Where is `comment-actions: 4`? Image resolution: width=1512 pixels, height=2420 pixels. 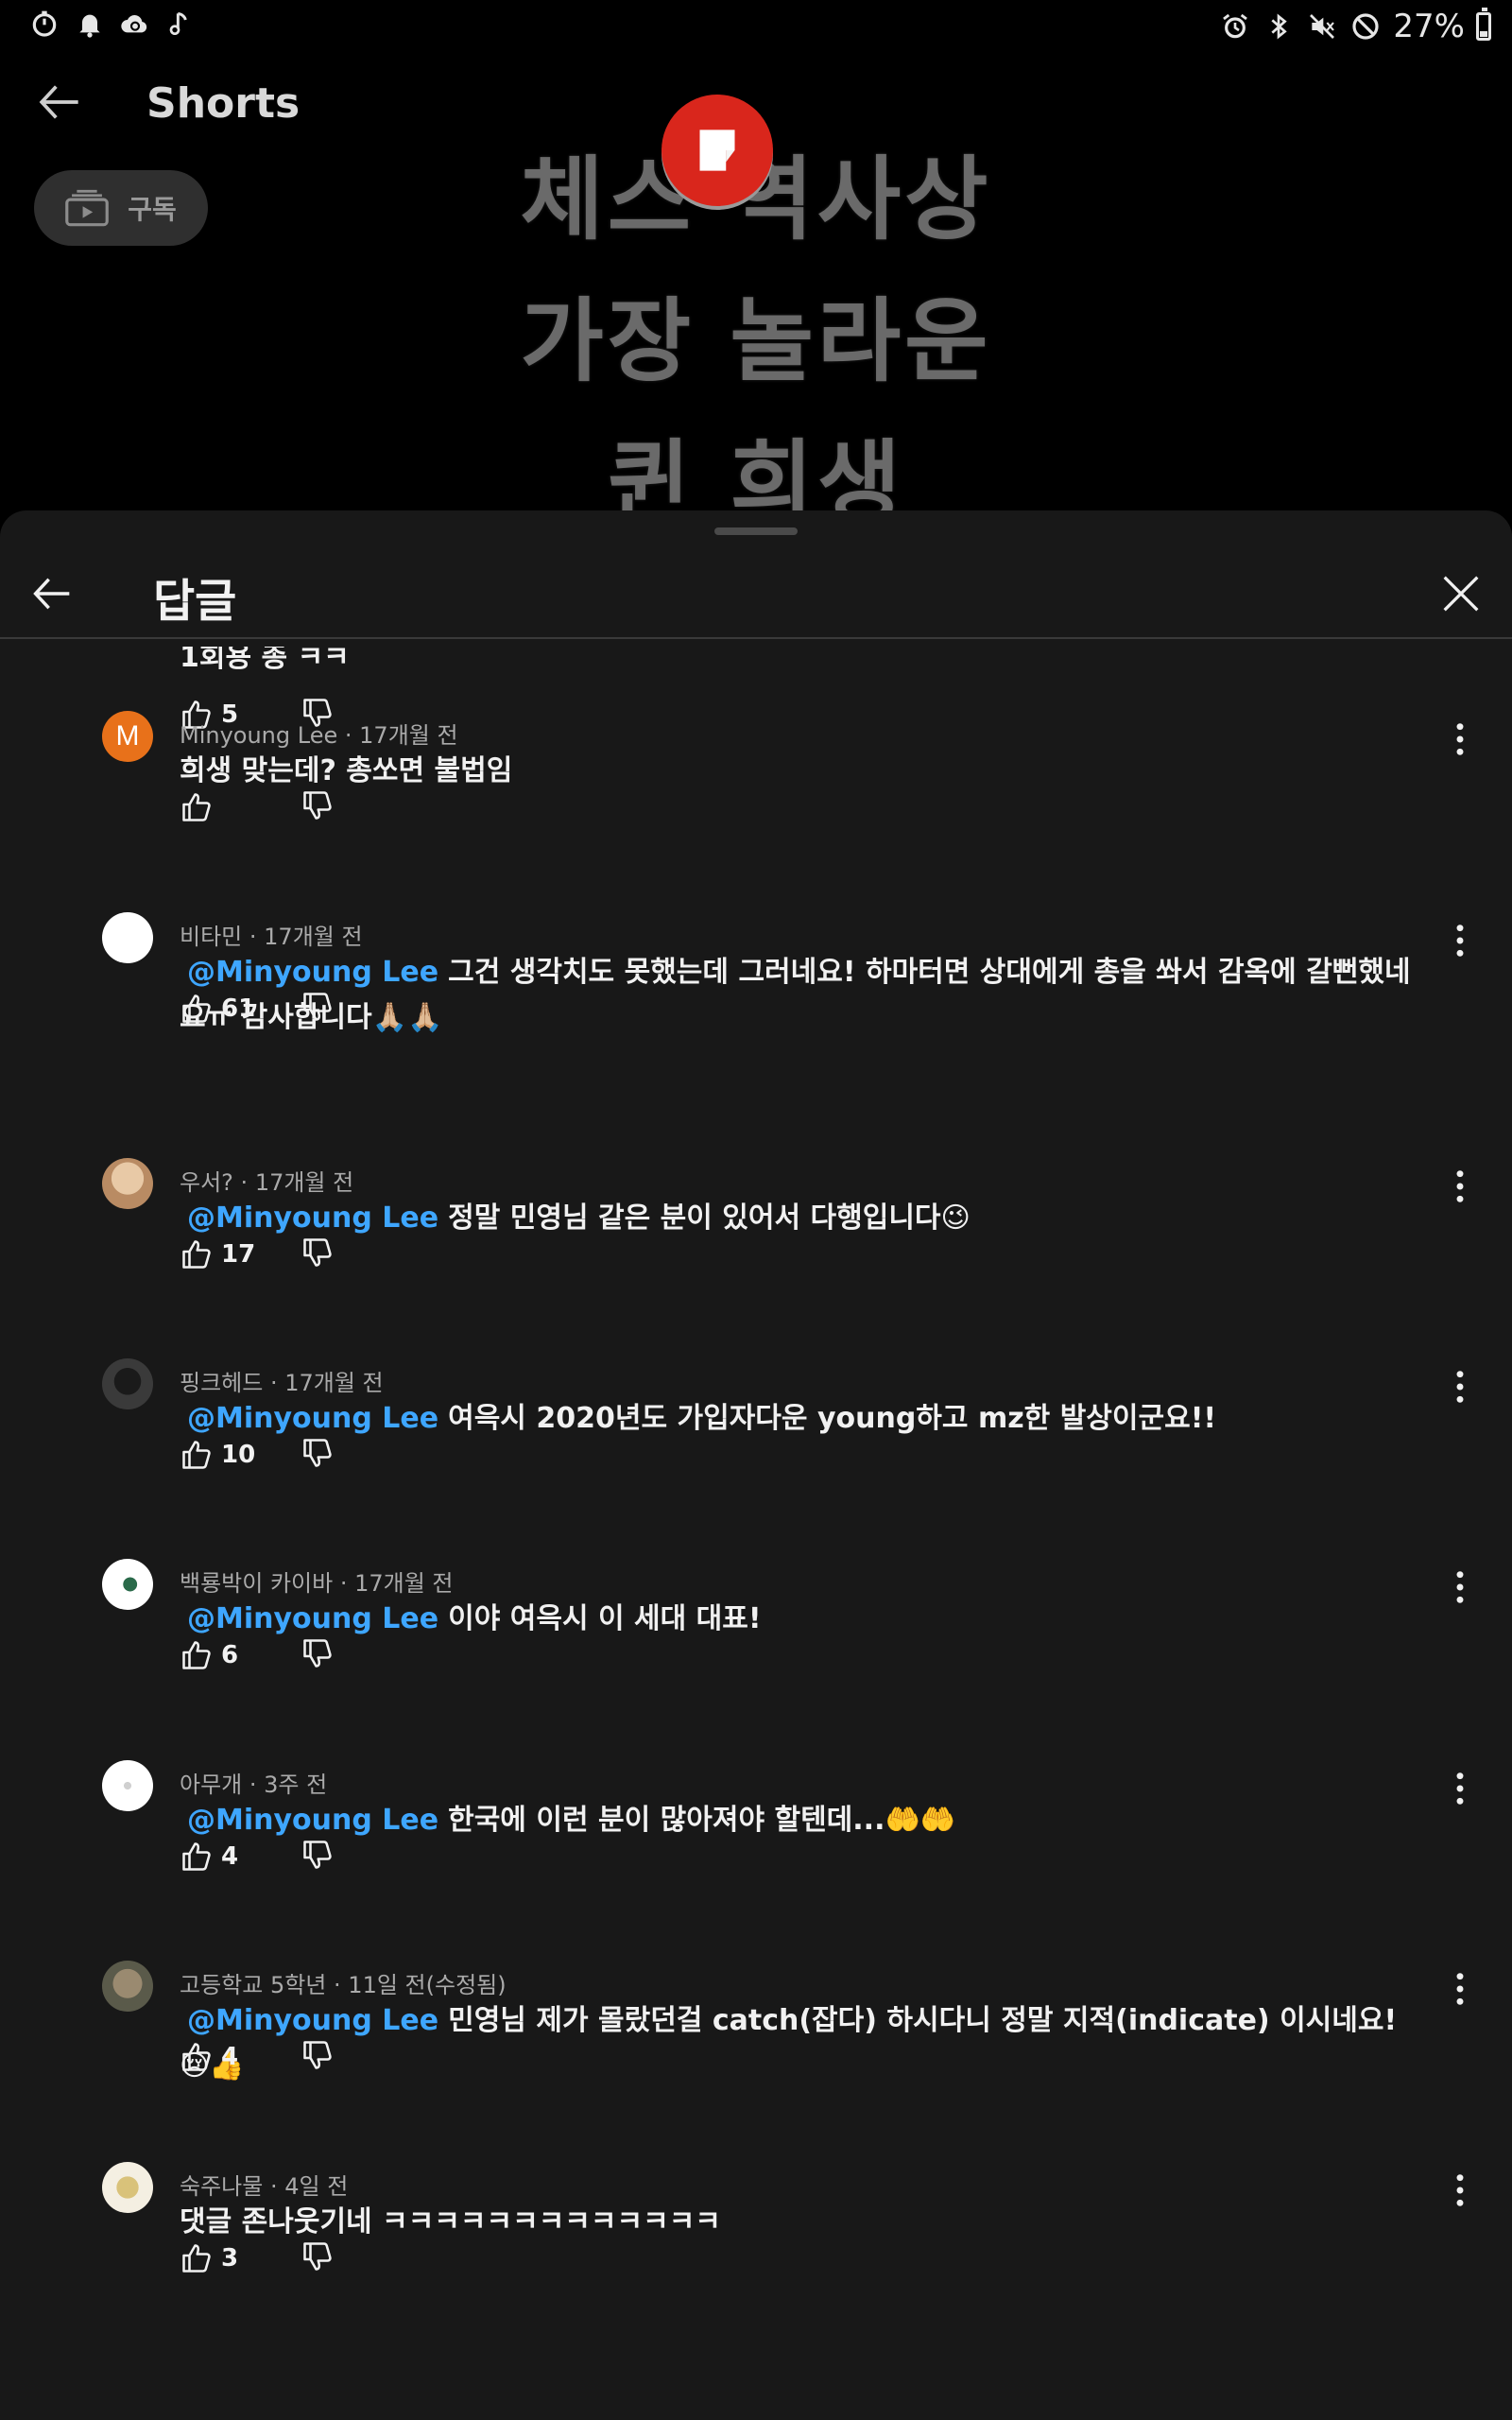 comment-actions: 4 is located at coordinates (257, 1857).